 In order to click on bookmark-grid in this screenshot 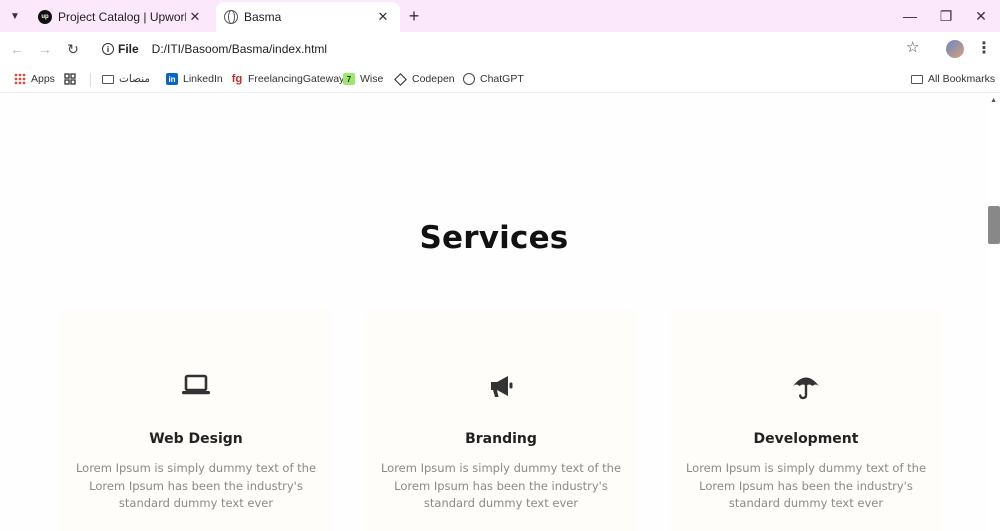, I will do `click(72, 79)`.